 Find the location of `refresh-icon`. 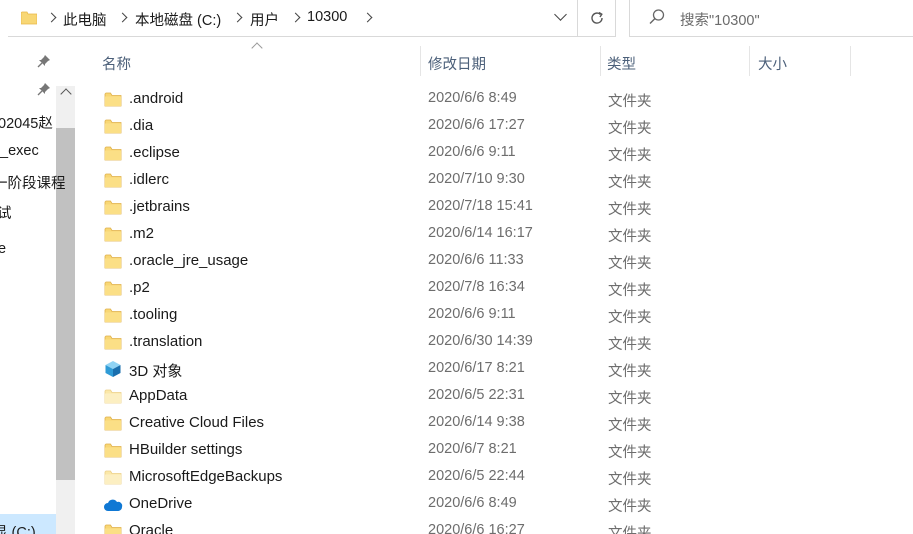

refresh-icon is located at coordinates (597, 17).